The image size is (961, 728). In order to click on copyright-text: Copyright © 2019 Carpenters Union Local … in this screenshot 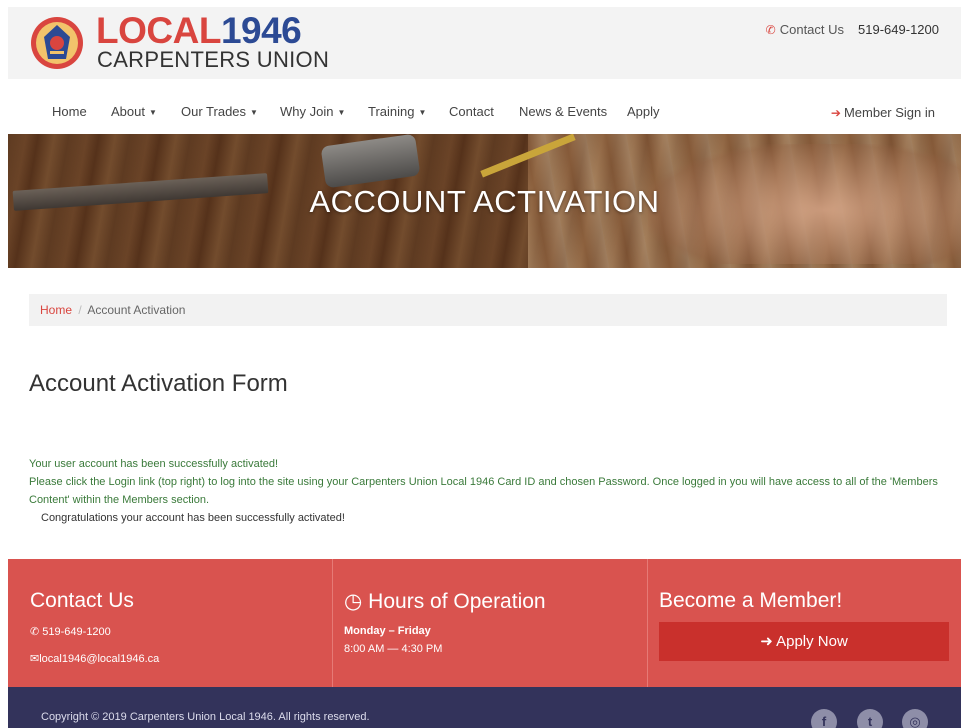, I will do `click(205, 717)`.